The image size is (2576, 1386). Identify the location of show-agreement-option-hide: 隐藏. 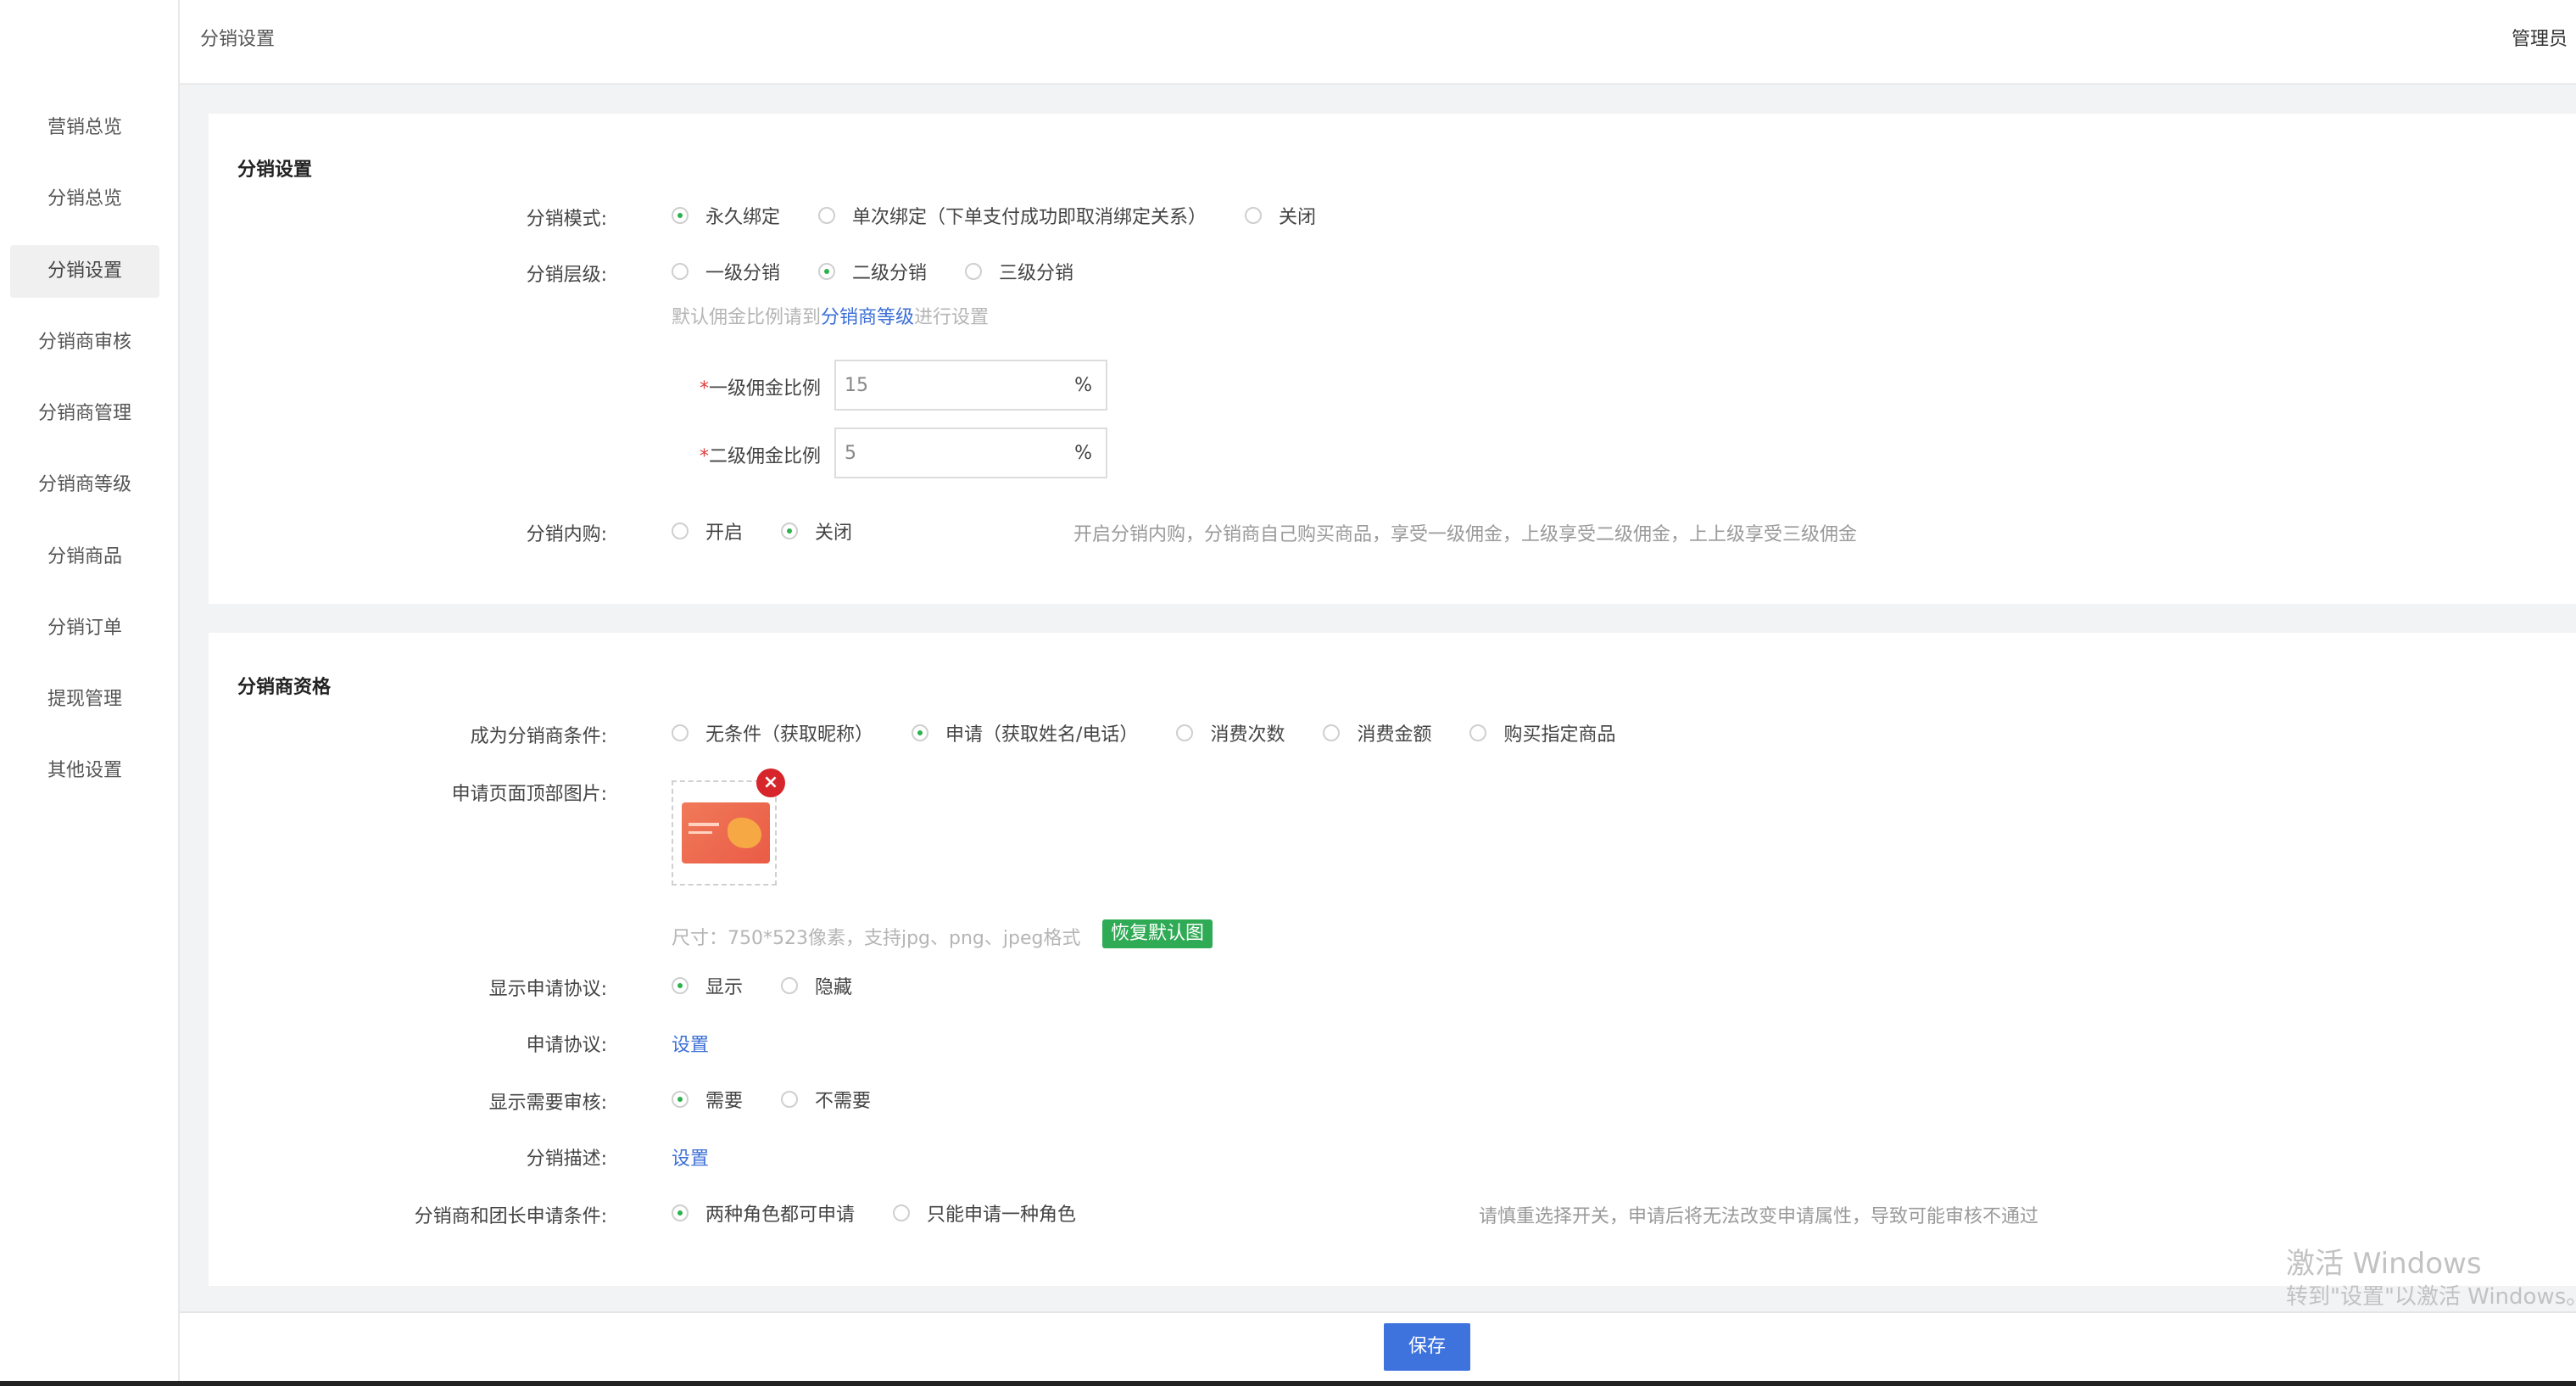
(816, 985).